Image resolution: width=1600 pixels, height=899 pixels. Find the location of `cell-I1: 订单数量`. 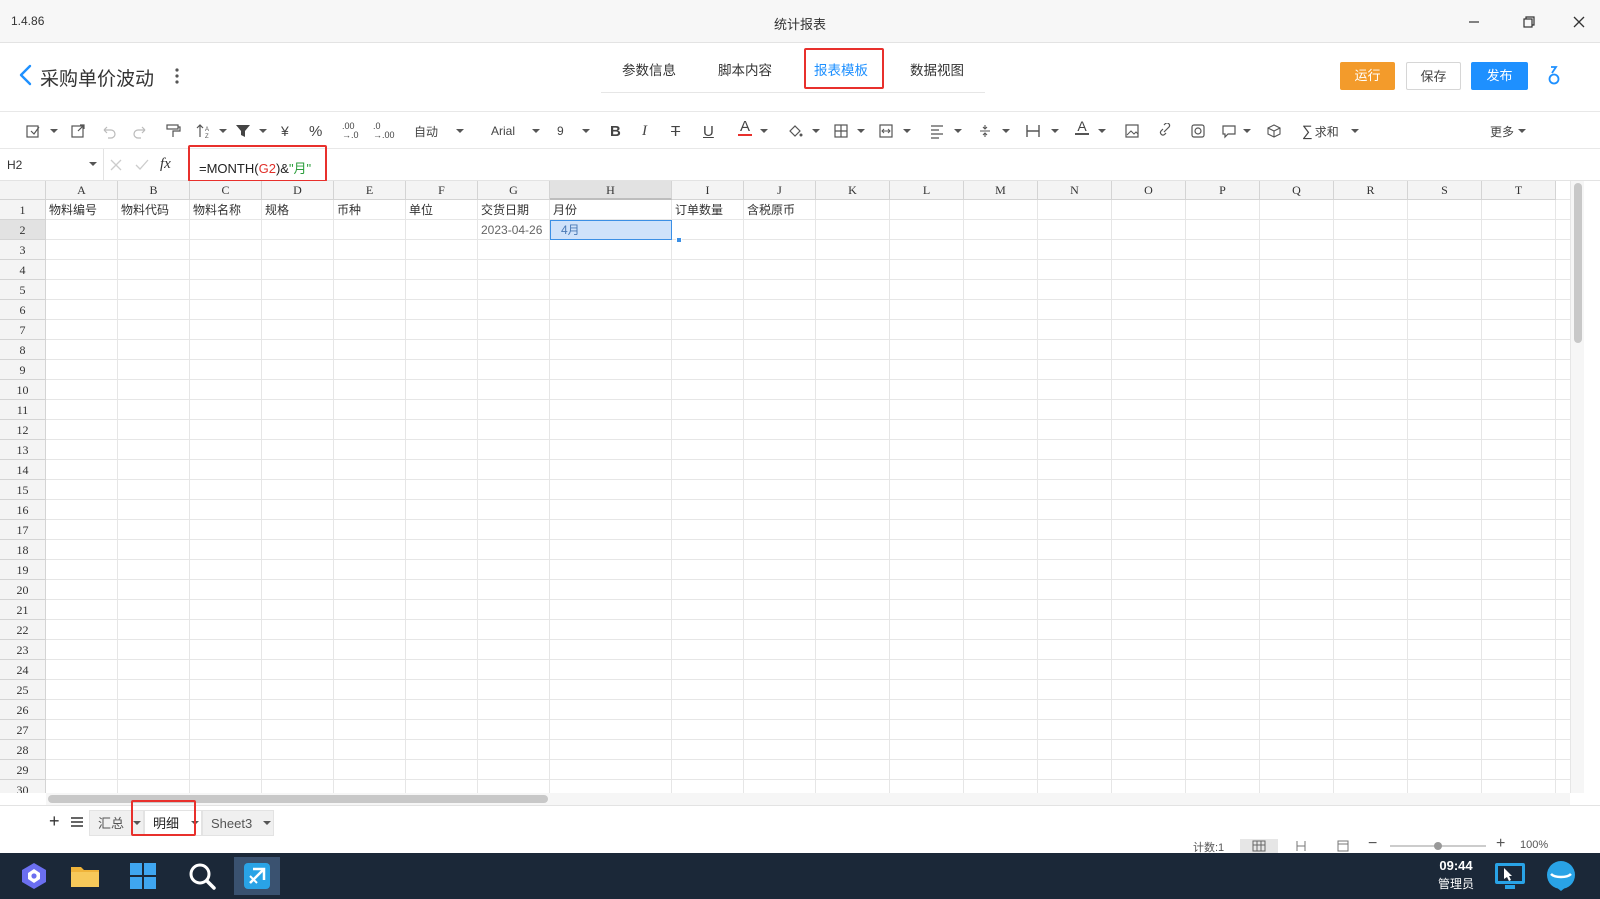

cell-I1: 订单数量 is located at coordinates (708, 210).